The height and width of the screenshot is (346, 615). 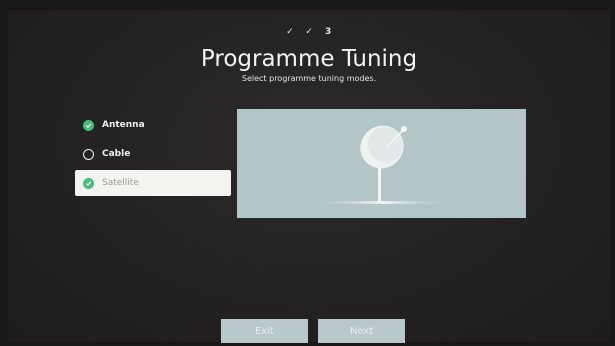 I want to click on satellite-dish-icon, so click(x=382, y=164).